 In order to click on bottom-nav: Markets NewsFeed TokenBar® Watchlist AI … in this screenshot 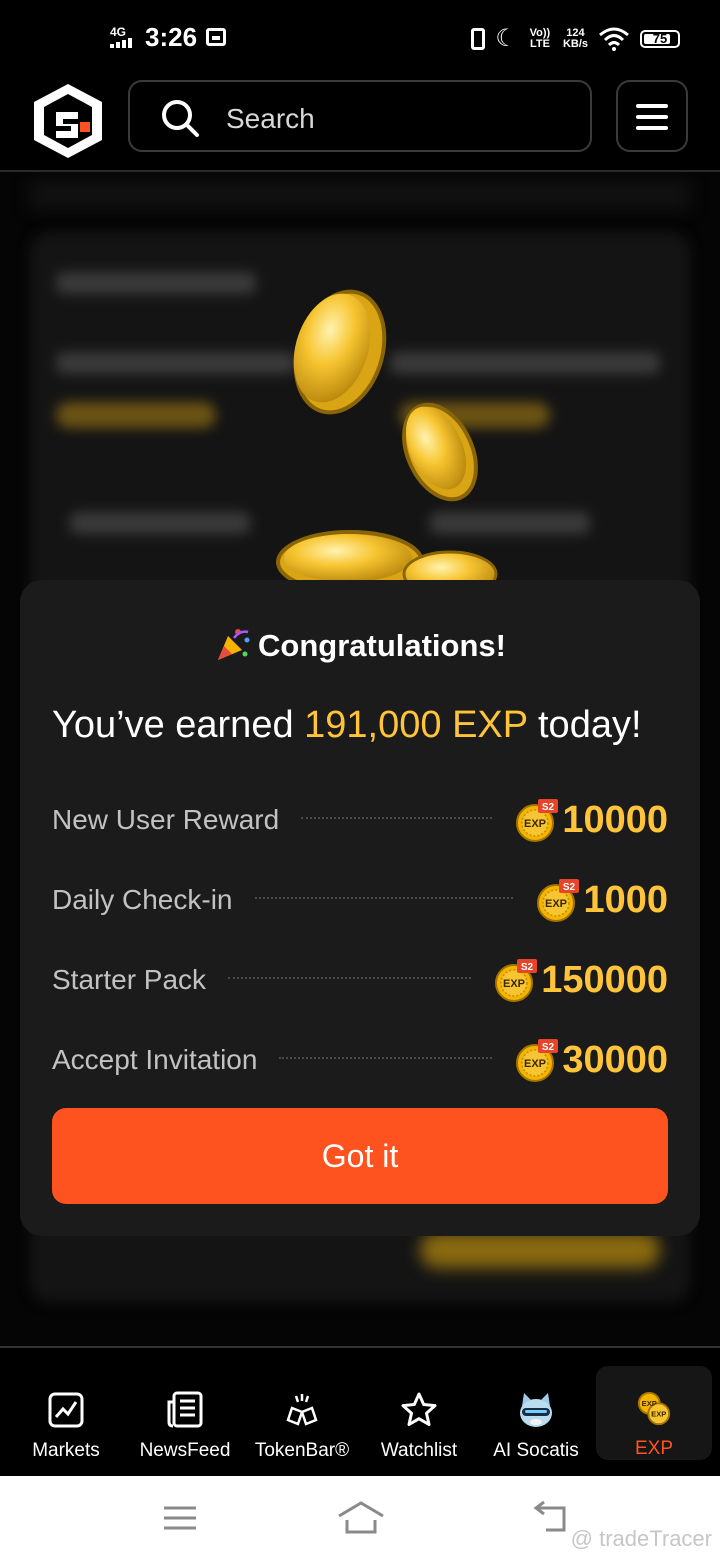, I will do `click(360, 1412)`.